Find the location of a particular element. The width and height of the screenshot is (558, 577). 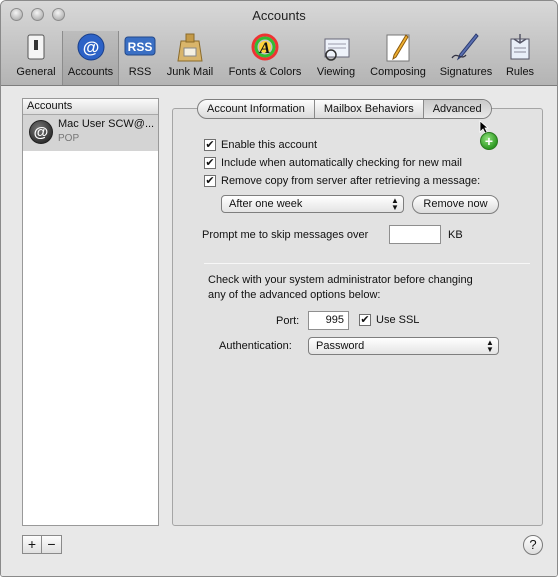

font-colors-icon: A is located at coordinates (265, 47).